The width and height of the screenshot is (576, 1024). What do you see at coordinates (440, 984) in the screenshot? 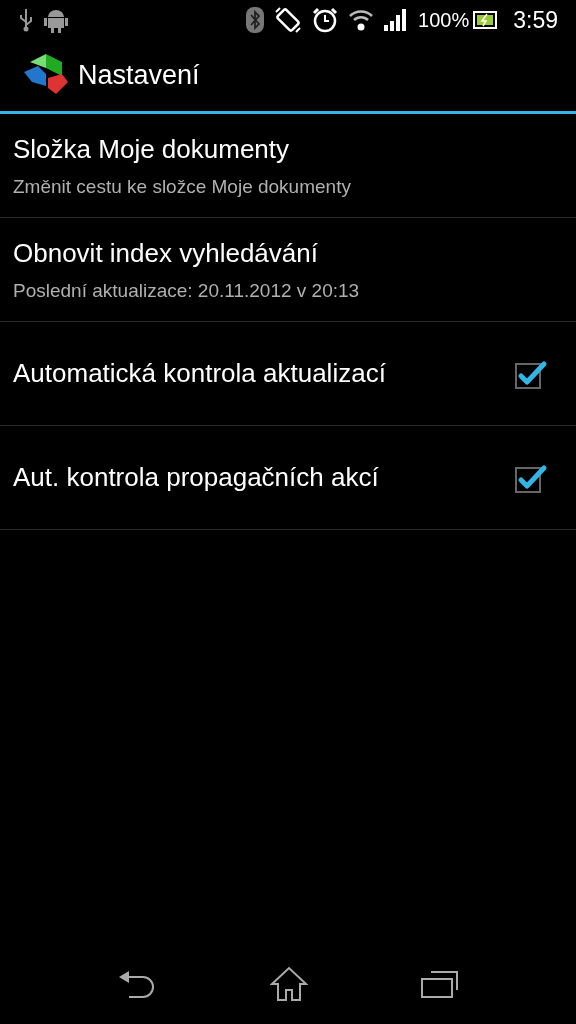
I see `recent-apps-icon` at bounding box center [440, 984].